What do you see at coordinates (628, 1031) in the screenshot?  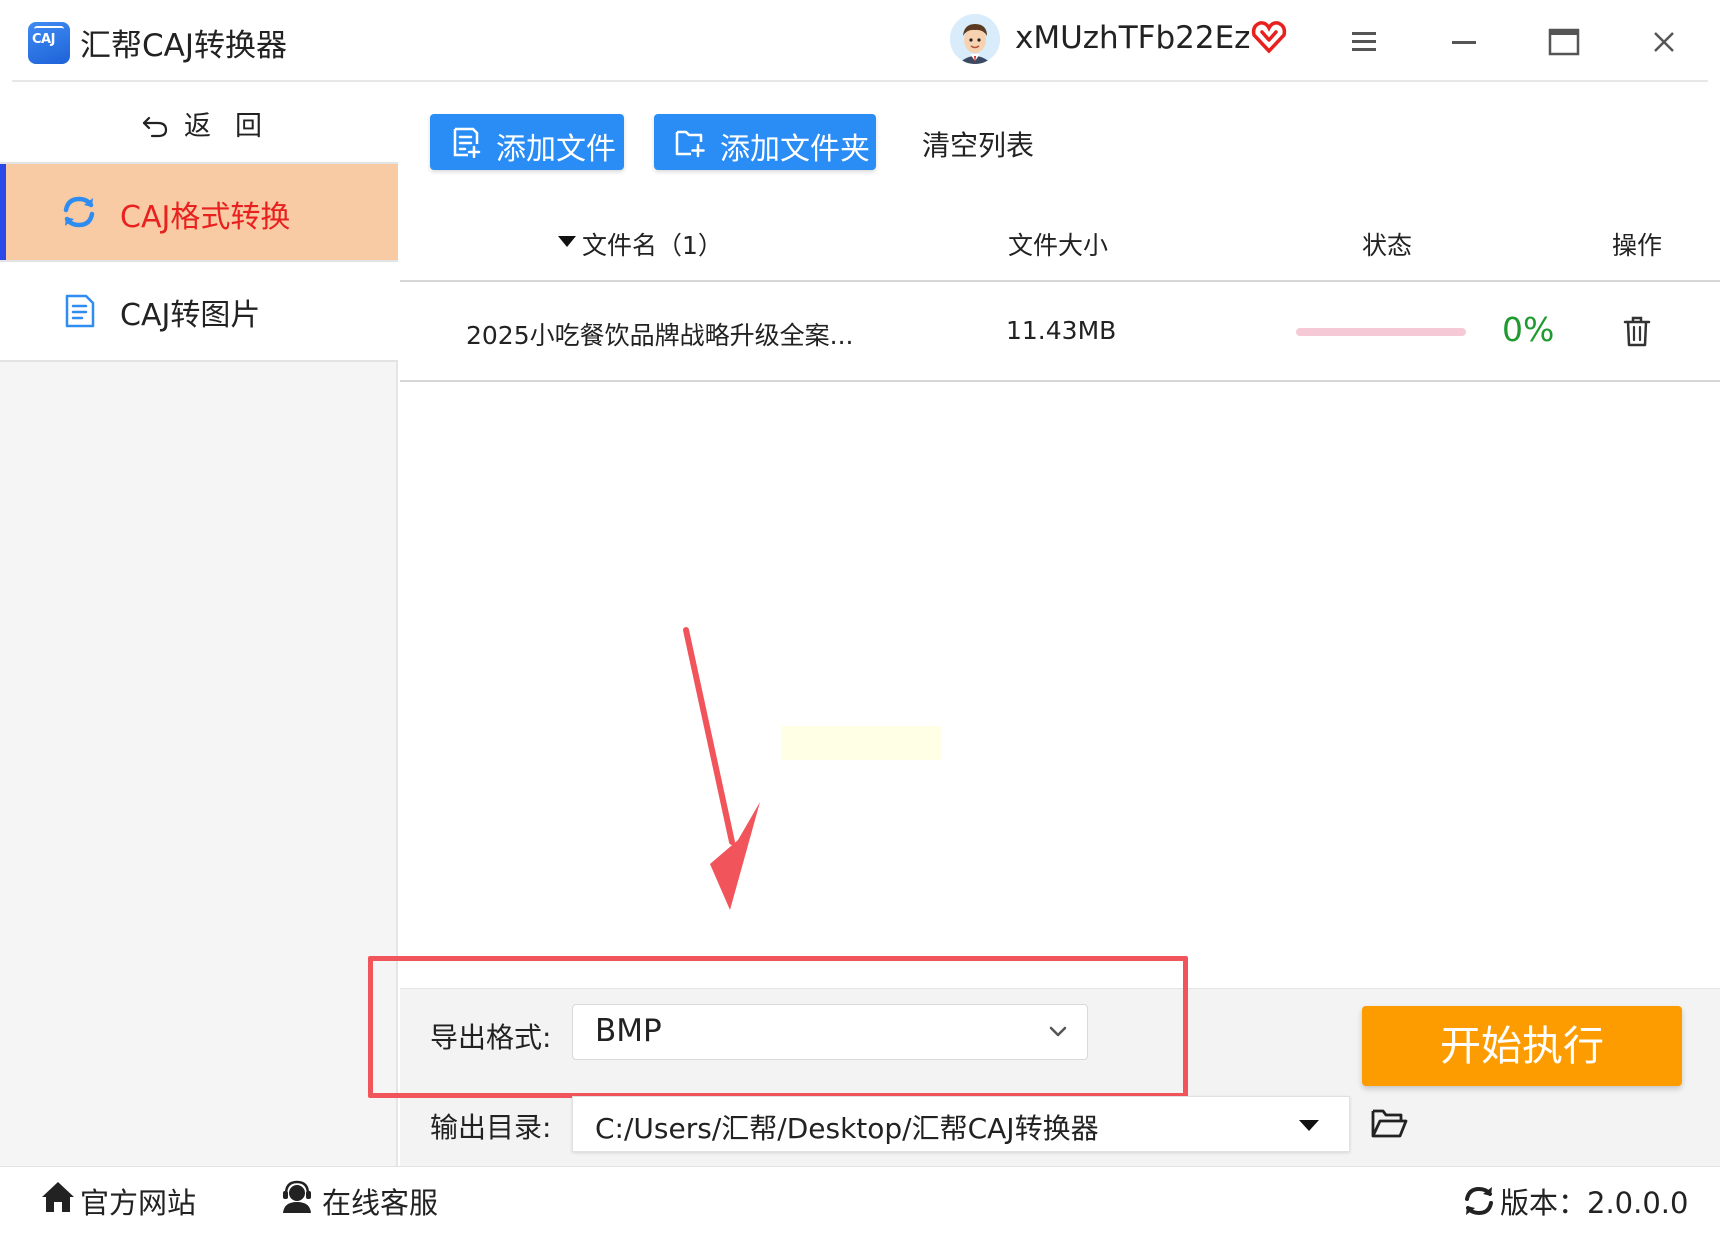 I see `export-format-value: BMP` at bounding box center [628, 1031].